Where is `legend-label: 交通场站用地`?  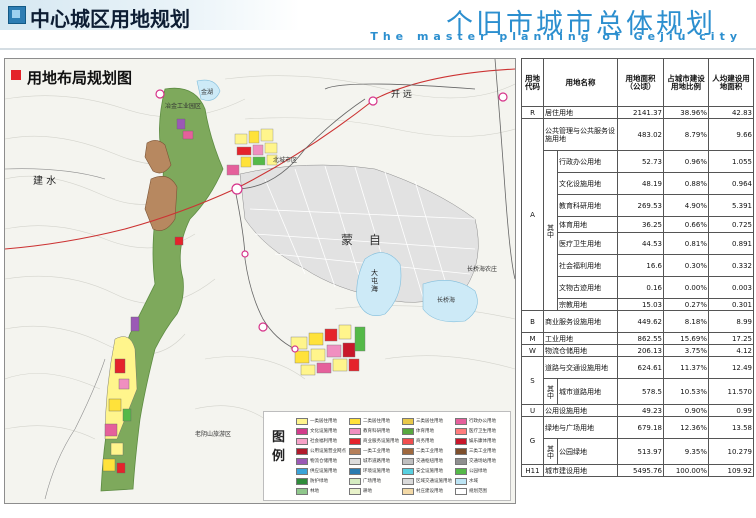 legend-label: 交通场站用地 is located at coordinates (482, 461).